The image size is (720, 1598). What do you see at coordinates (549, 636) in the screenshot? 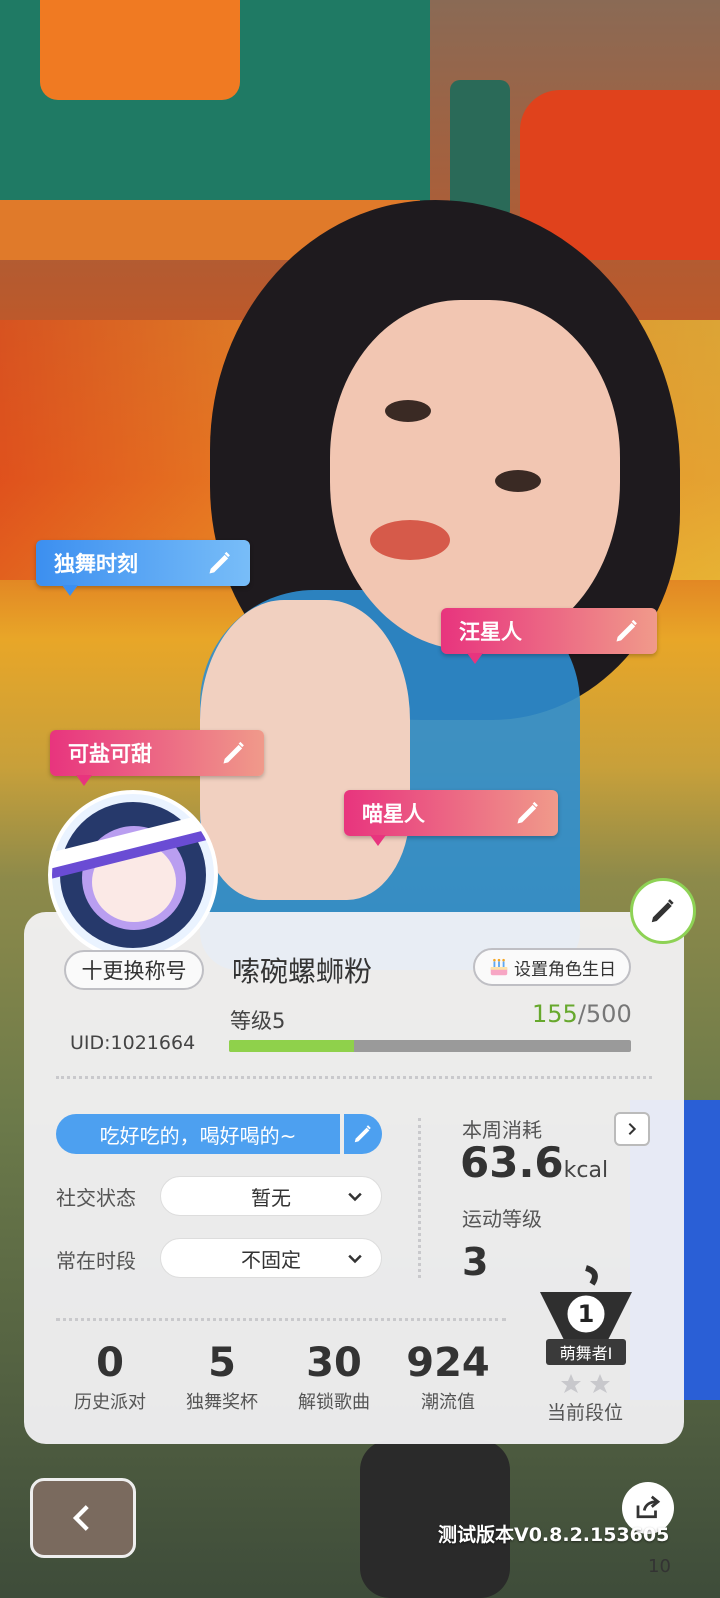
I see `tag-bubble: 汪星人` at bounding box center [549, 636].